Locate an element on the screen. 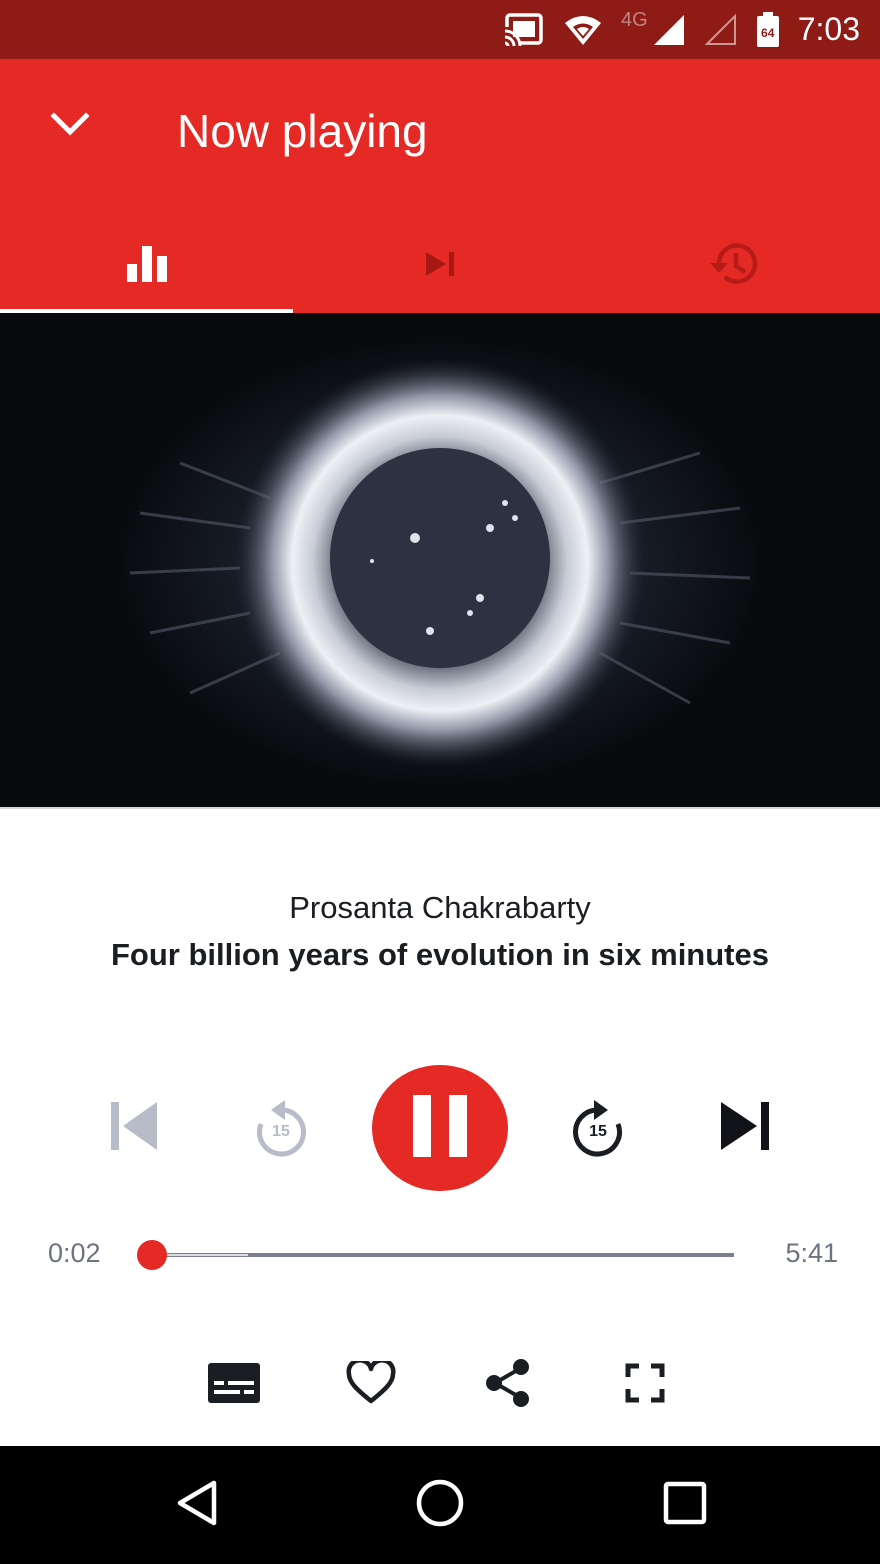  replay-15-icon: 15 is located at coordinates (281, 1130).